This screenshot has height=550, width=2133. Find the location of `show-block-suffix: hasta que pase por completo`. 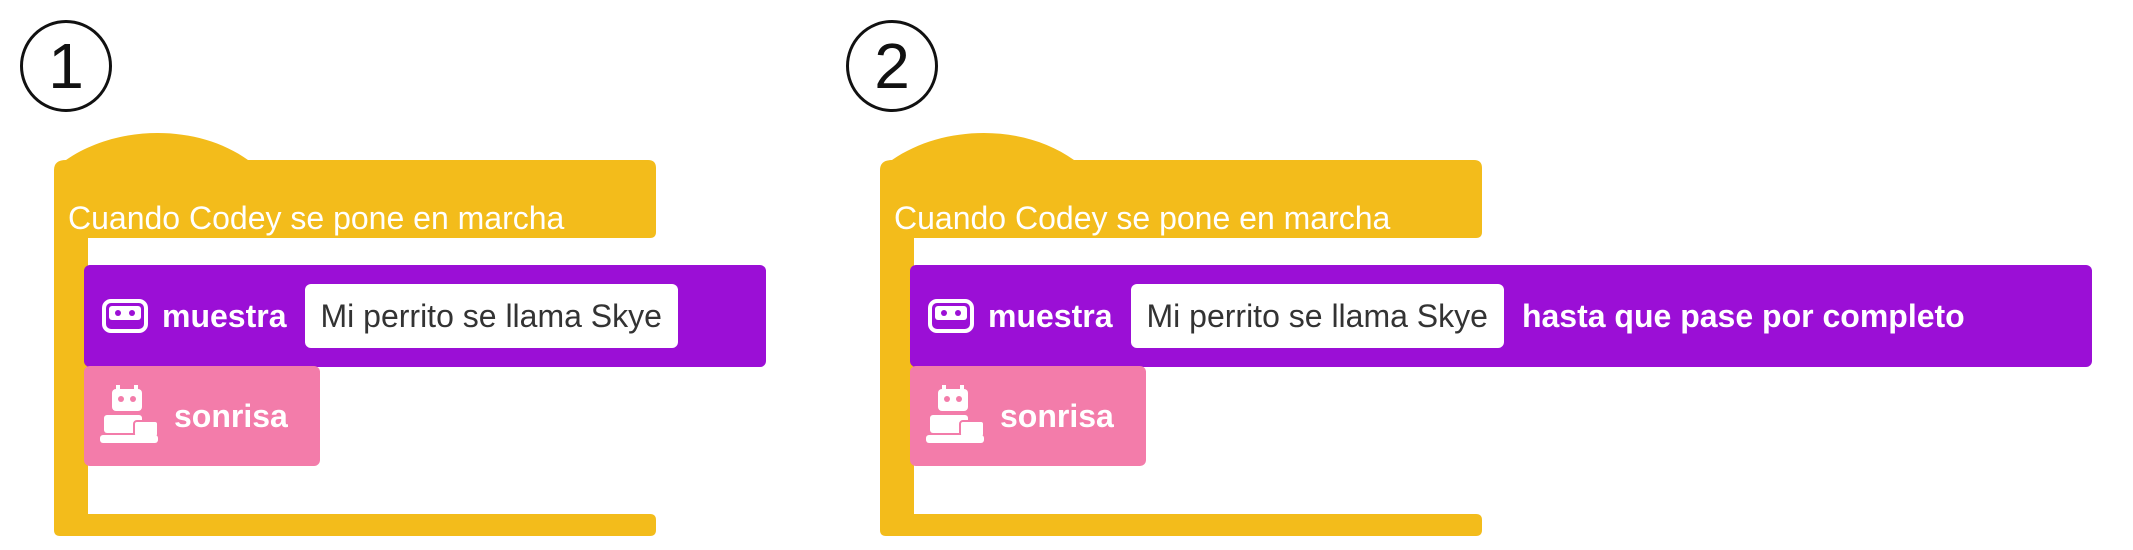

show-block-suffix: hasta que pase por completo is located at coordinates (1743, 315).